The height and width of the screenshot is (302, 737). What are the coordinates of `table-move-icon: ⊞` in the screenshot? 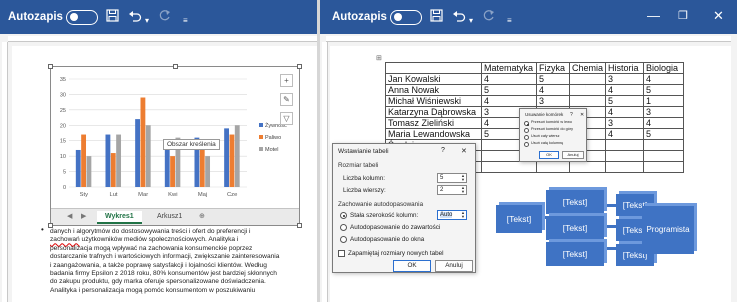 It's located at (379, 58).